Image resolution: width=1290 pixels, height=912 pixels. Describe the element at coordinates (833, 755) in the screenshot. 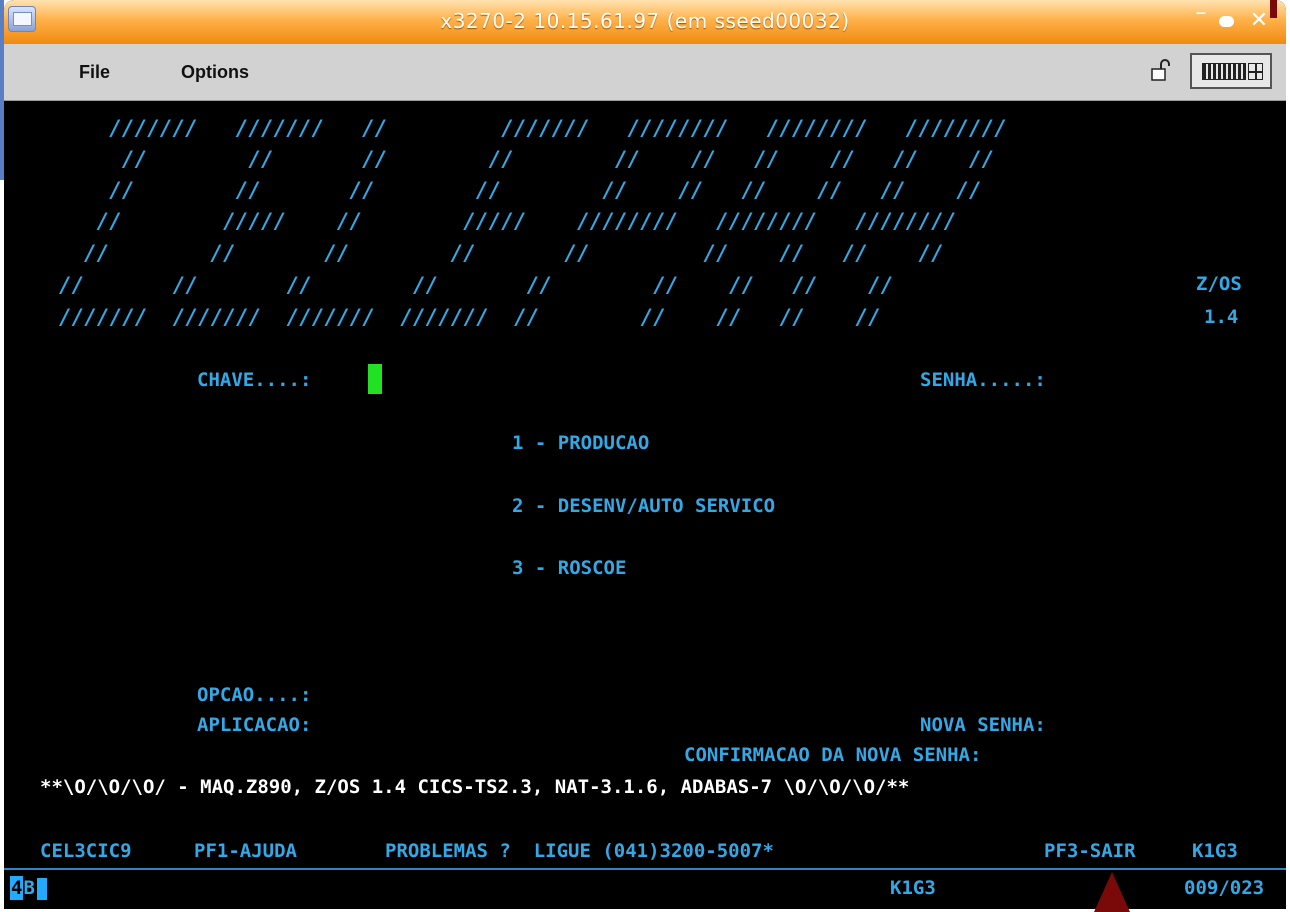

I see `confirmacao-label: CONFIRMACAO DA NOVA SENHA:` at that location.